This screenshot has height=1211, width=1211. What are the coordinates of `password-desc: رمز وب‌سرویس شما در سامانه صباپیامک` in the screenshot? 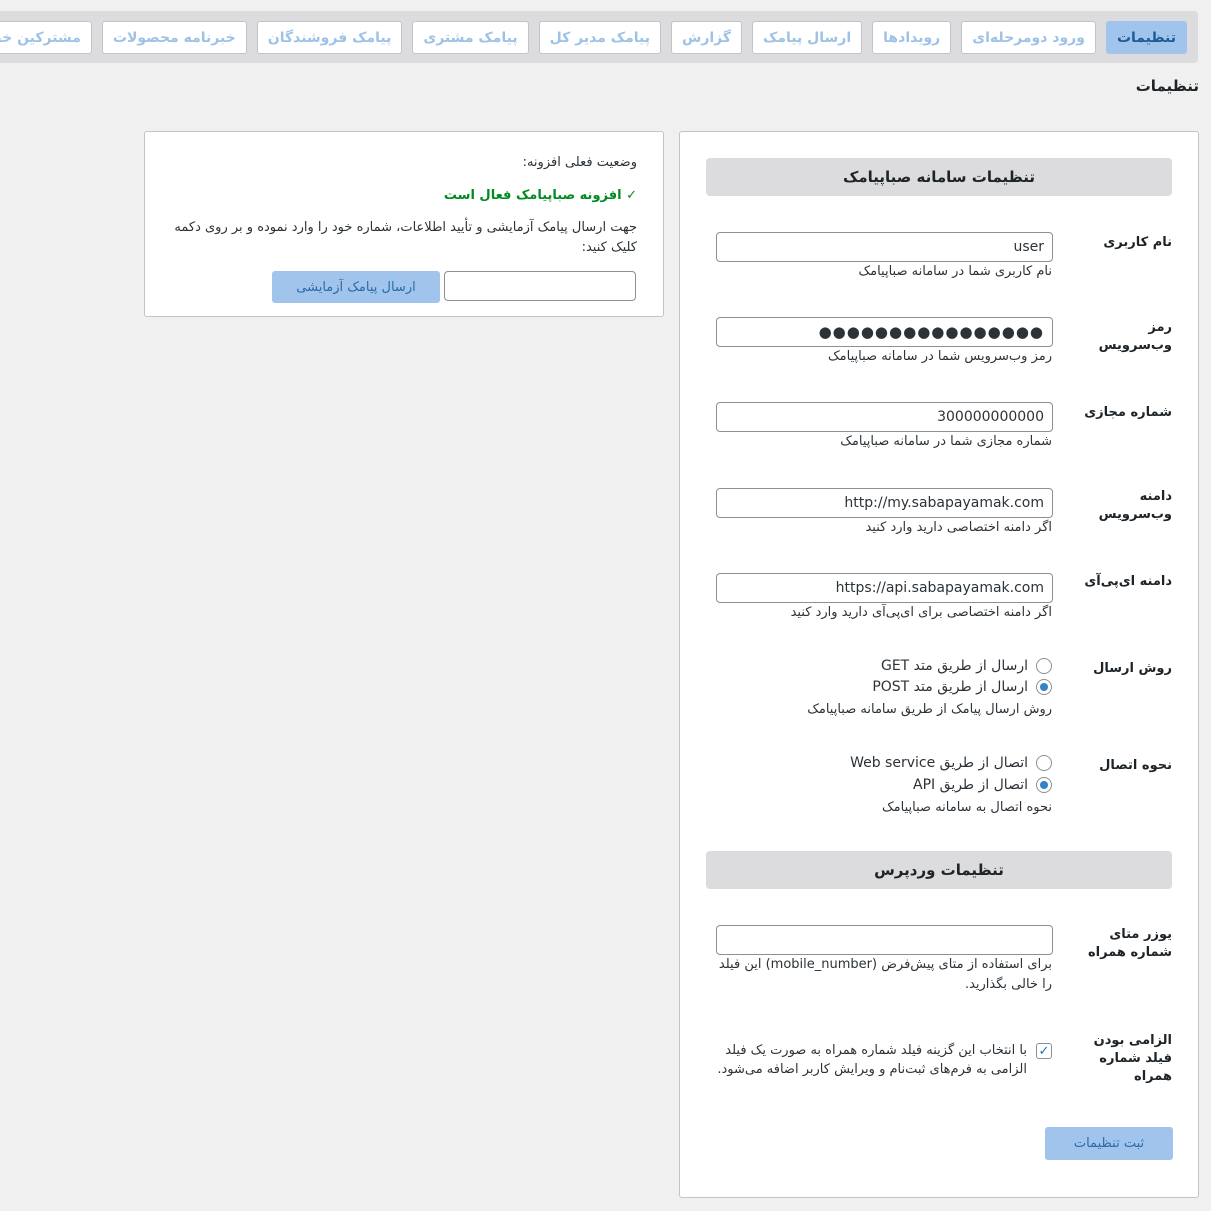 It's located at (941, 356).